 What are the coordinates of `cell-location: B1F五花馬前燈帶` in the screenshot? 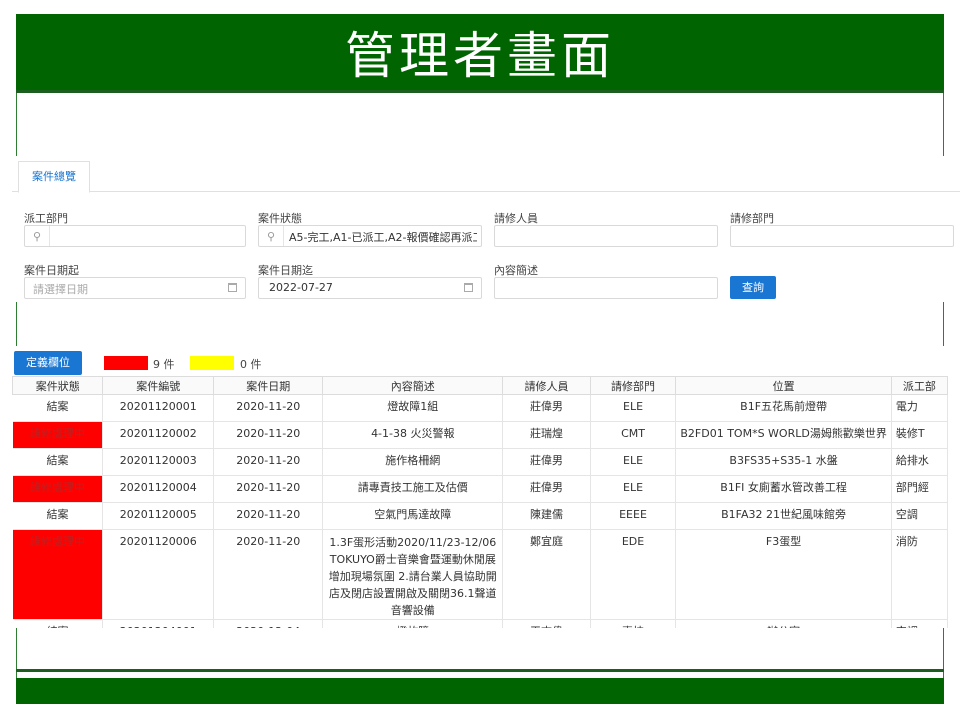 It's located at (783, 408).